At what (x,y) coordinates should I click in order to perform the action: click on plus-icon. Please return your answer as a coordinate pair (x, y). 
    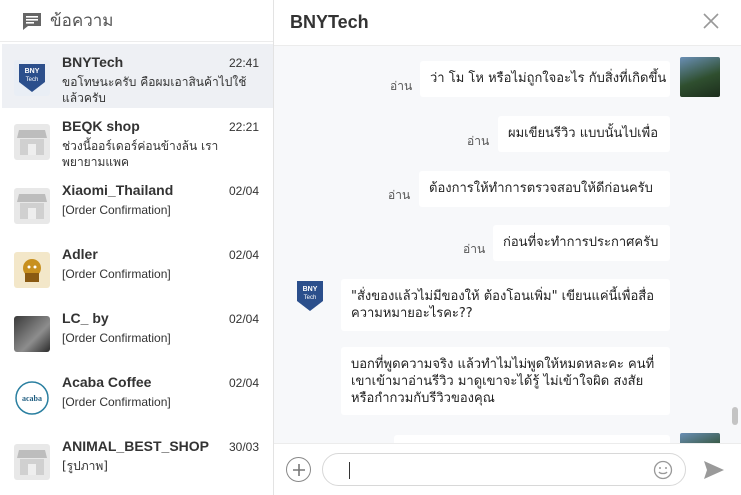
    Looking at the image, I should click on (298, 469).